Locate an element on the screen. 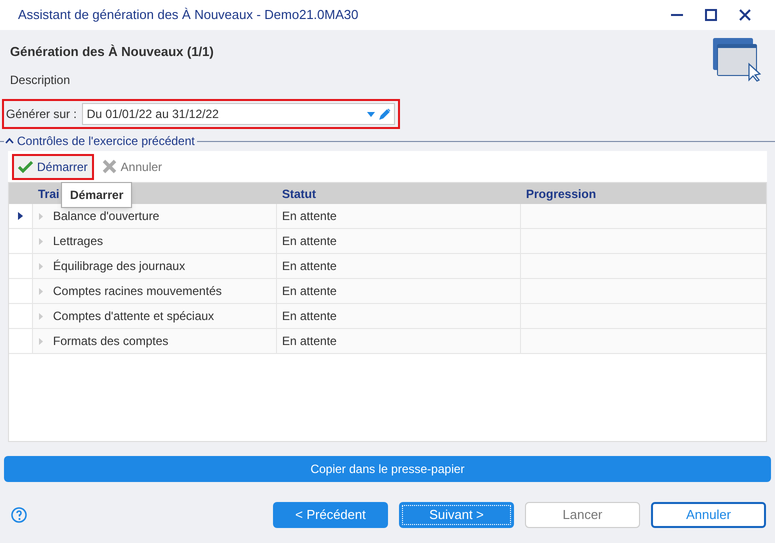  close-icon is located at coordinates (745, 15).